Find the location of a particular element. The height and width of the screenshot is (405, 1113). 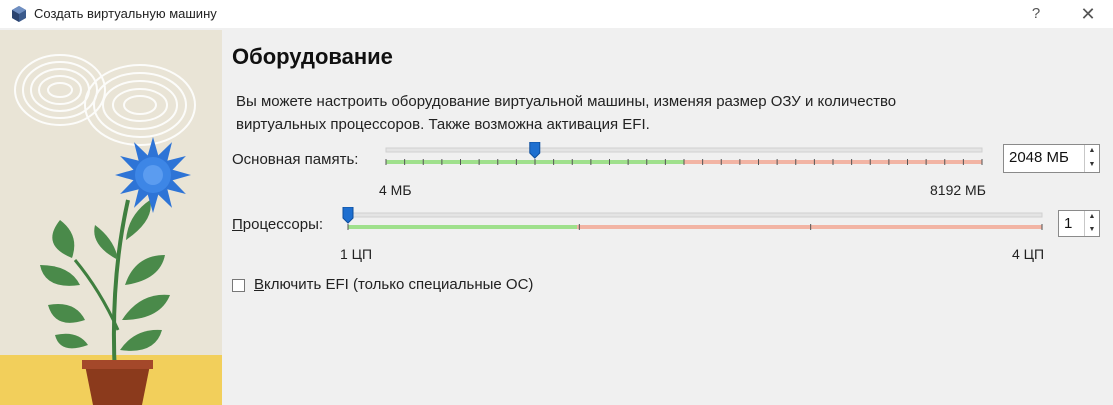

memory-label: Основная память: is located at coordinates (295, 159).